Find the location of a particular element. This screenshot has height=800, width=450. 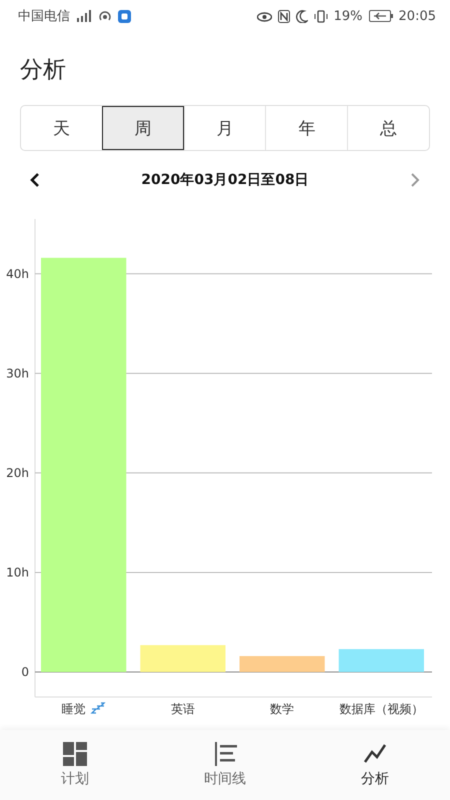

axis-label: 0 is located at coordinates (25, 672).